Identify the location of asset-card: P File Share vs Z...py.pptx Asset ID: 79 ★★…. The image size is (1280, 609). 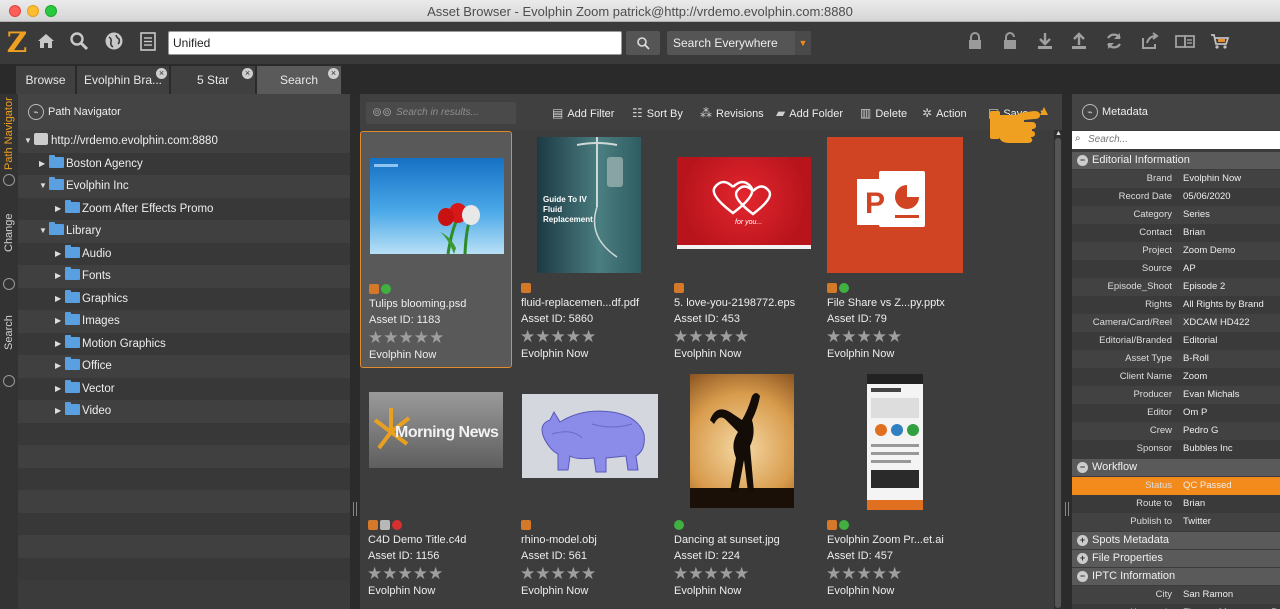
(895, 249).